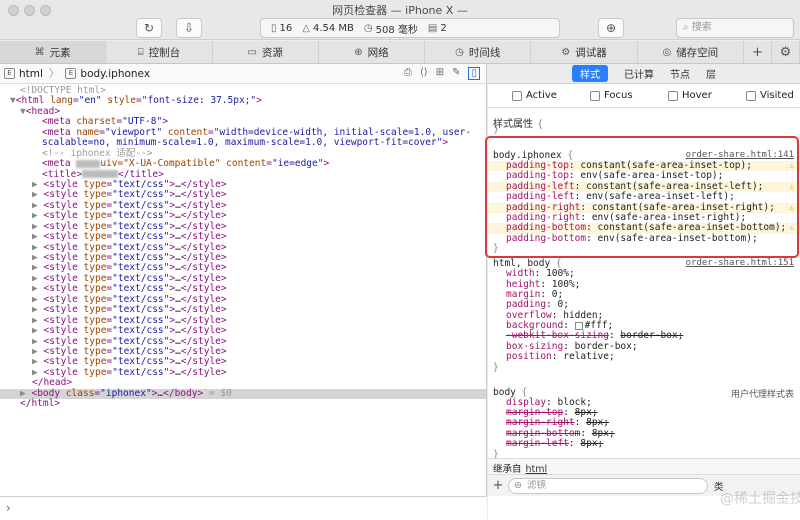 This screenshot has width=800, height=520. Describe the element at coordinates (328, 28) in the screenshot. I see `resource-size: △ 4.54 MB` at that location.